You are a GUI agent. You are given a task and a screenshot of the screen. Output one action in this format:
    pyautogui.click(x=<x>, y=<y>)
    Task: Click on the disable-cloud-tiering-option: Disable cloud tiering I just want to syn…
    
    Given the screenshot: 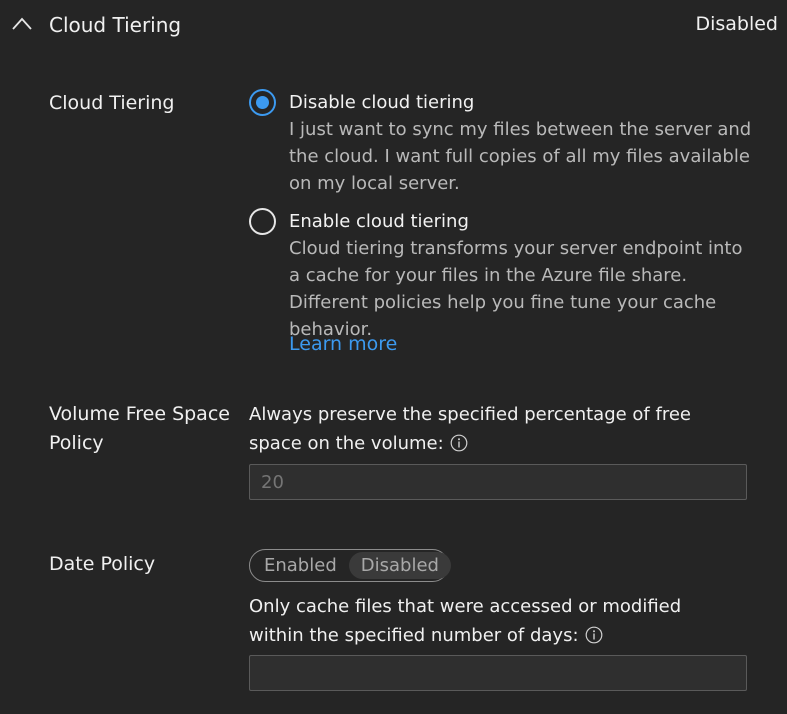 What is the action you would take?
    pyautogui.click(x=504, y=144)
    